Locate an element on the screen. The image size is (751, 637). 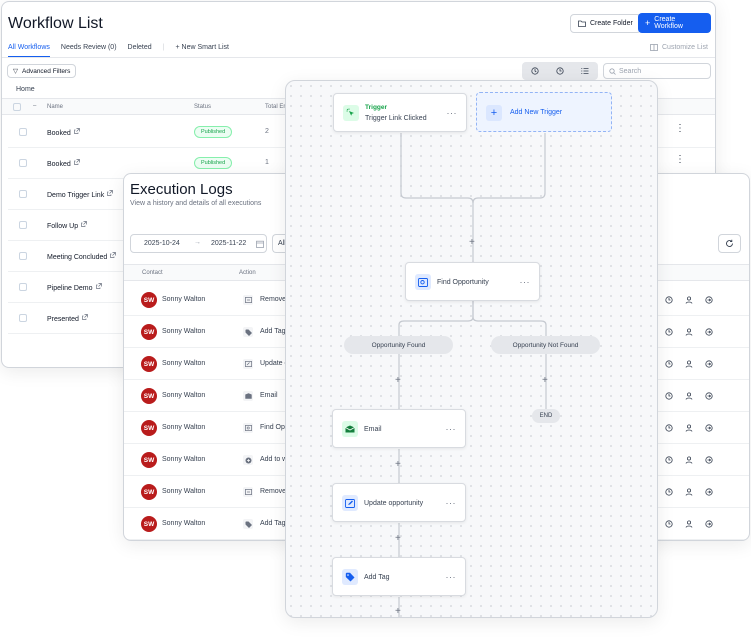
workflow-name: Presented is located at coordinates (67, 318).